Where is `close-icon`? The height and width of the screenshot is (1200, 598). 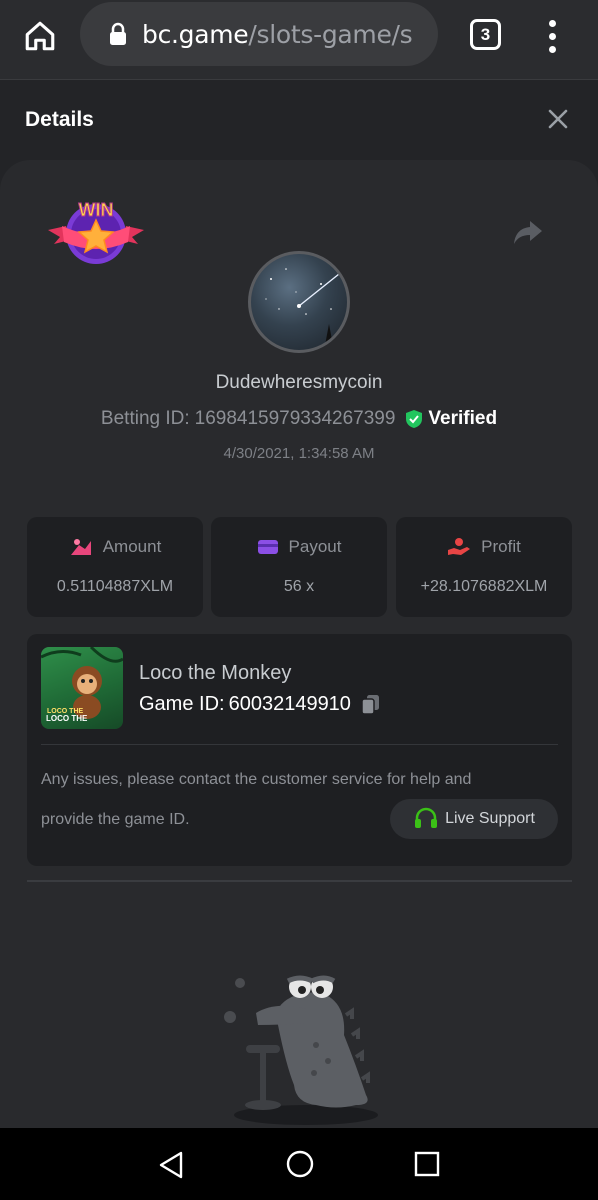
close-icon is located at coordinates (558, 119).